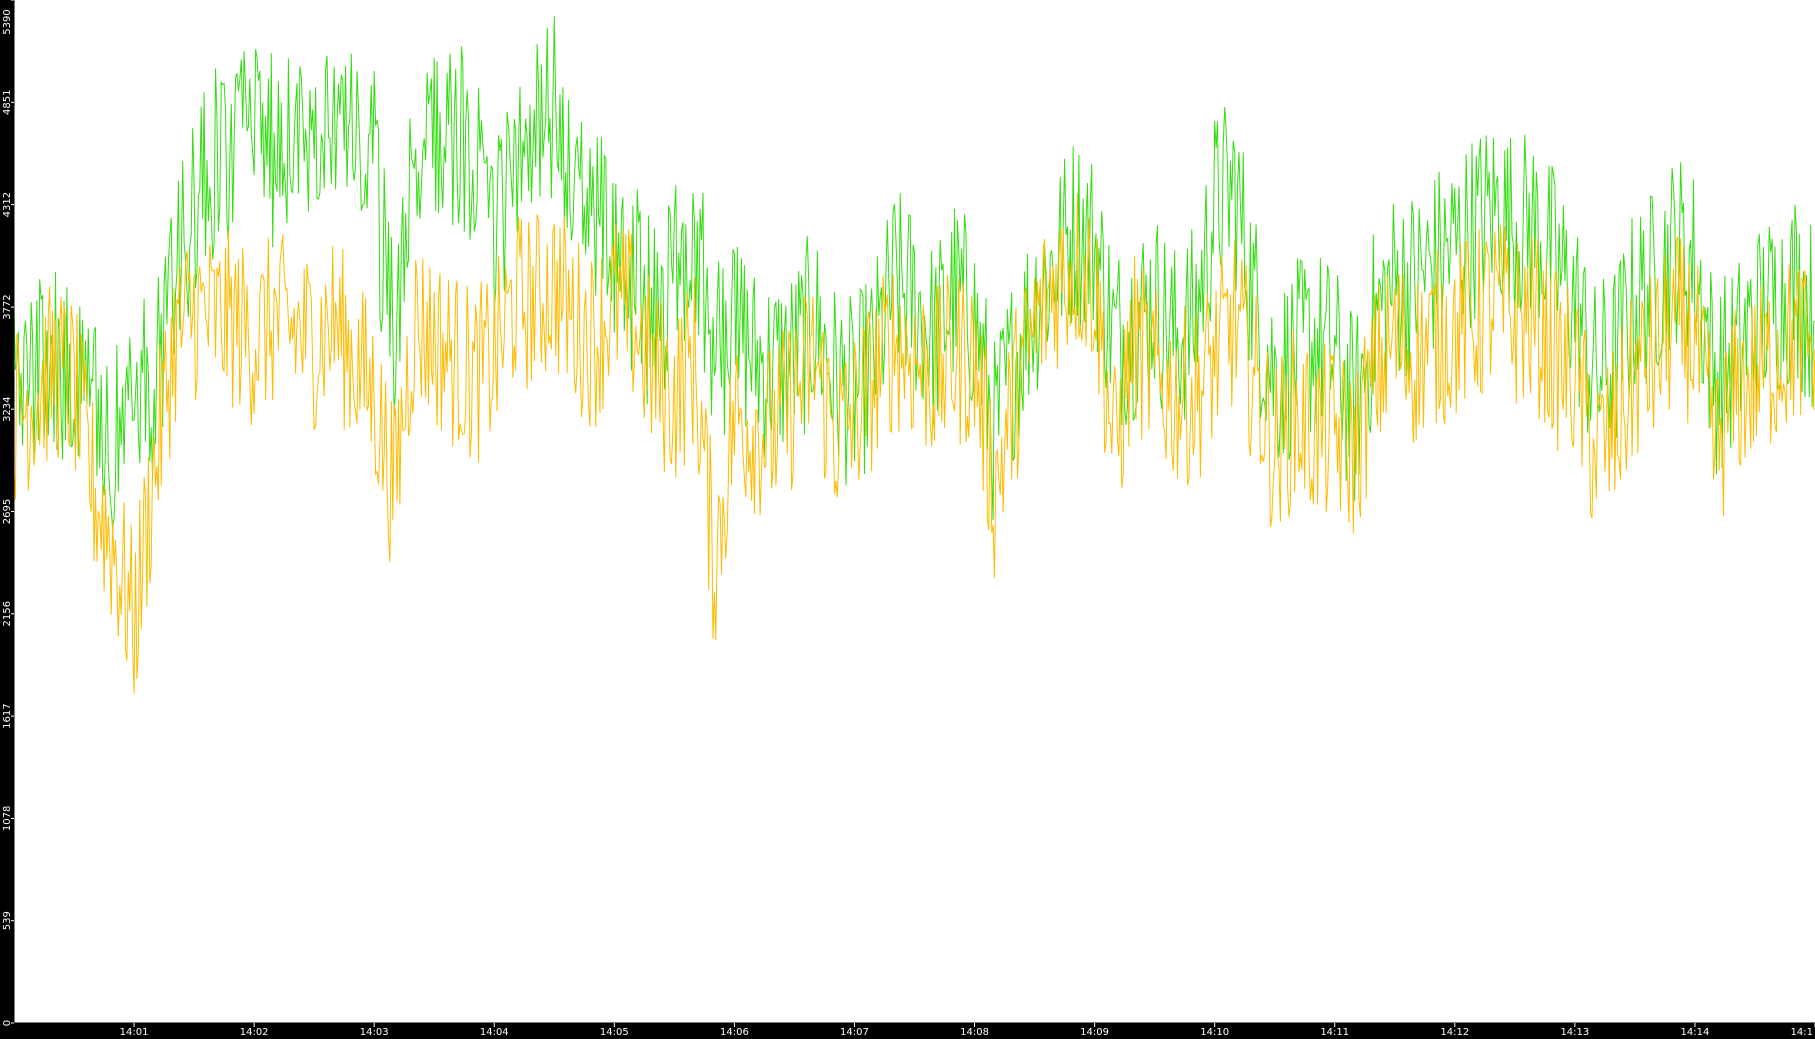 The image size is (1815, 1039). What do you see at coordinates (7, 21) in the screenshot?
I see `y-tick-label: 5390` at bounding box center [7, 21].